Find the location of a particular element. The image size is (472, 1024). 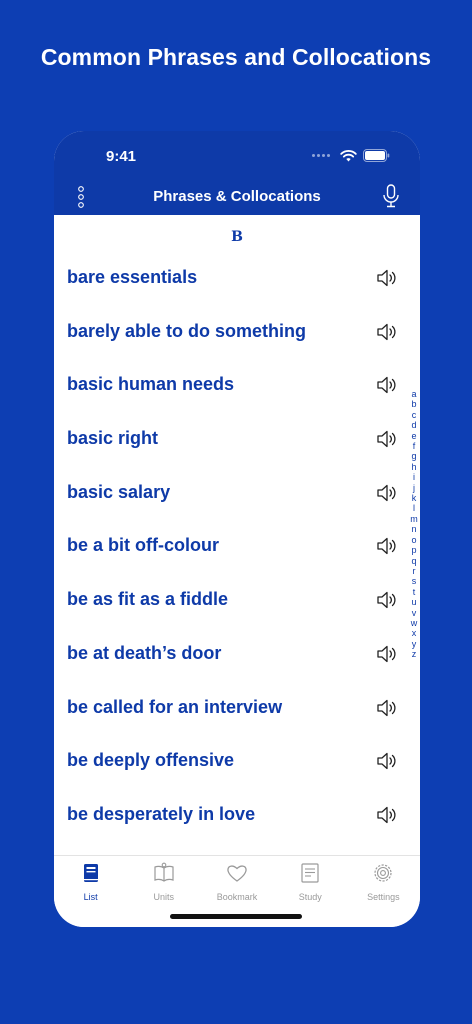

alphabet-index: abcdefghijklmnopqrstuvwxyz is located at coordinates (414, 524).